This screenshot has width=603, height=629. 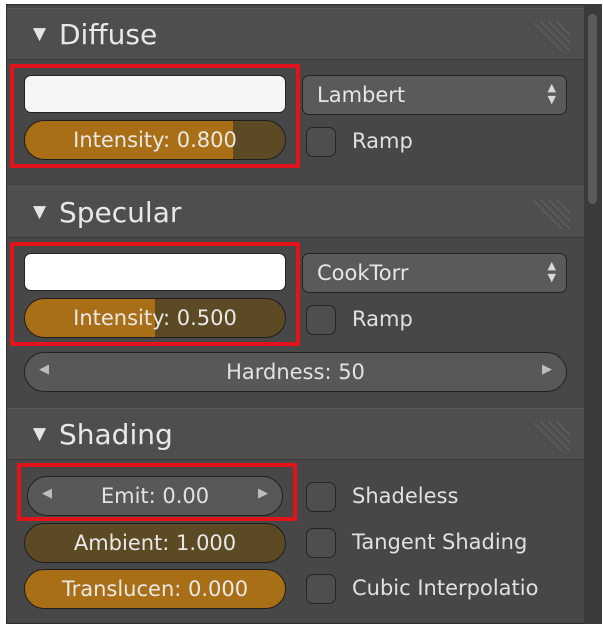 I want to click on panel-title-diffuse: Diffuse, so click(x=108, y=34).